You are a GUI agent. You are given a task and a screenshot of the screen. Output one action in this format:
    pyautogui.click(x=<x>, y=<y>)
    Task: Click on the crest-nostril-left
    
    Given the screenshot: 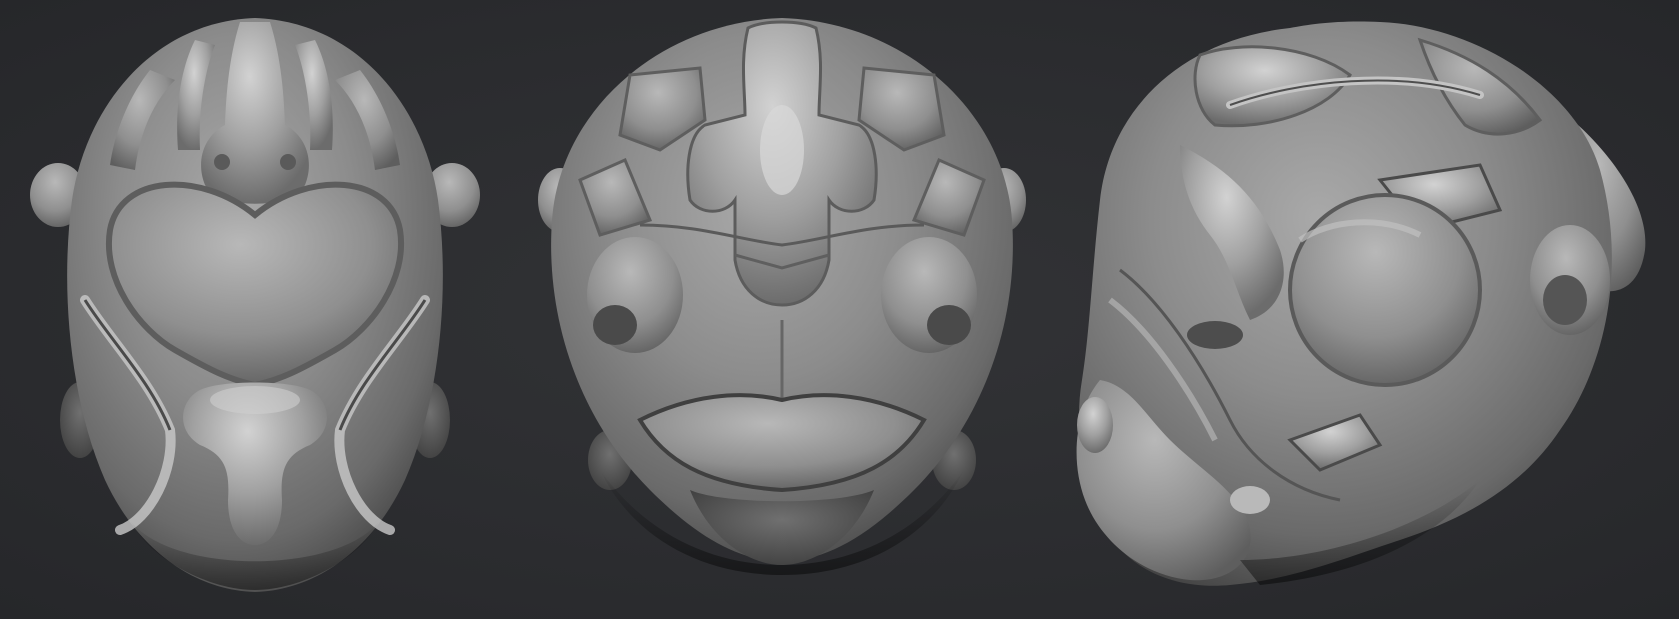 What is the action you would take?
    pyautogui.click(x=222, y=162)
    